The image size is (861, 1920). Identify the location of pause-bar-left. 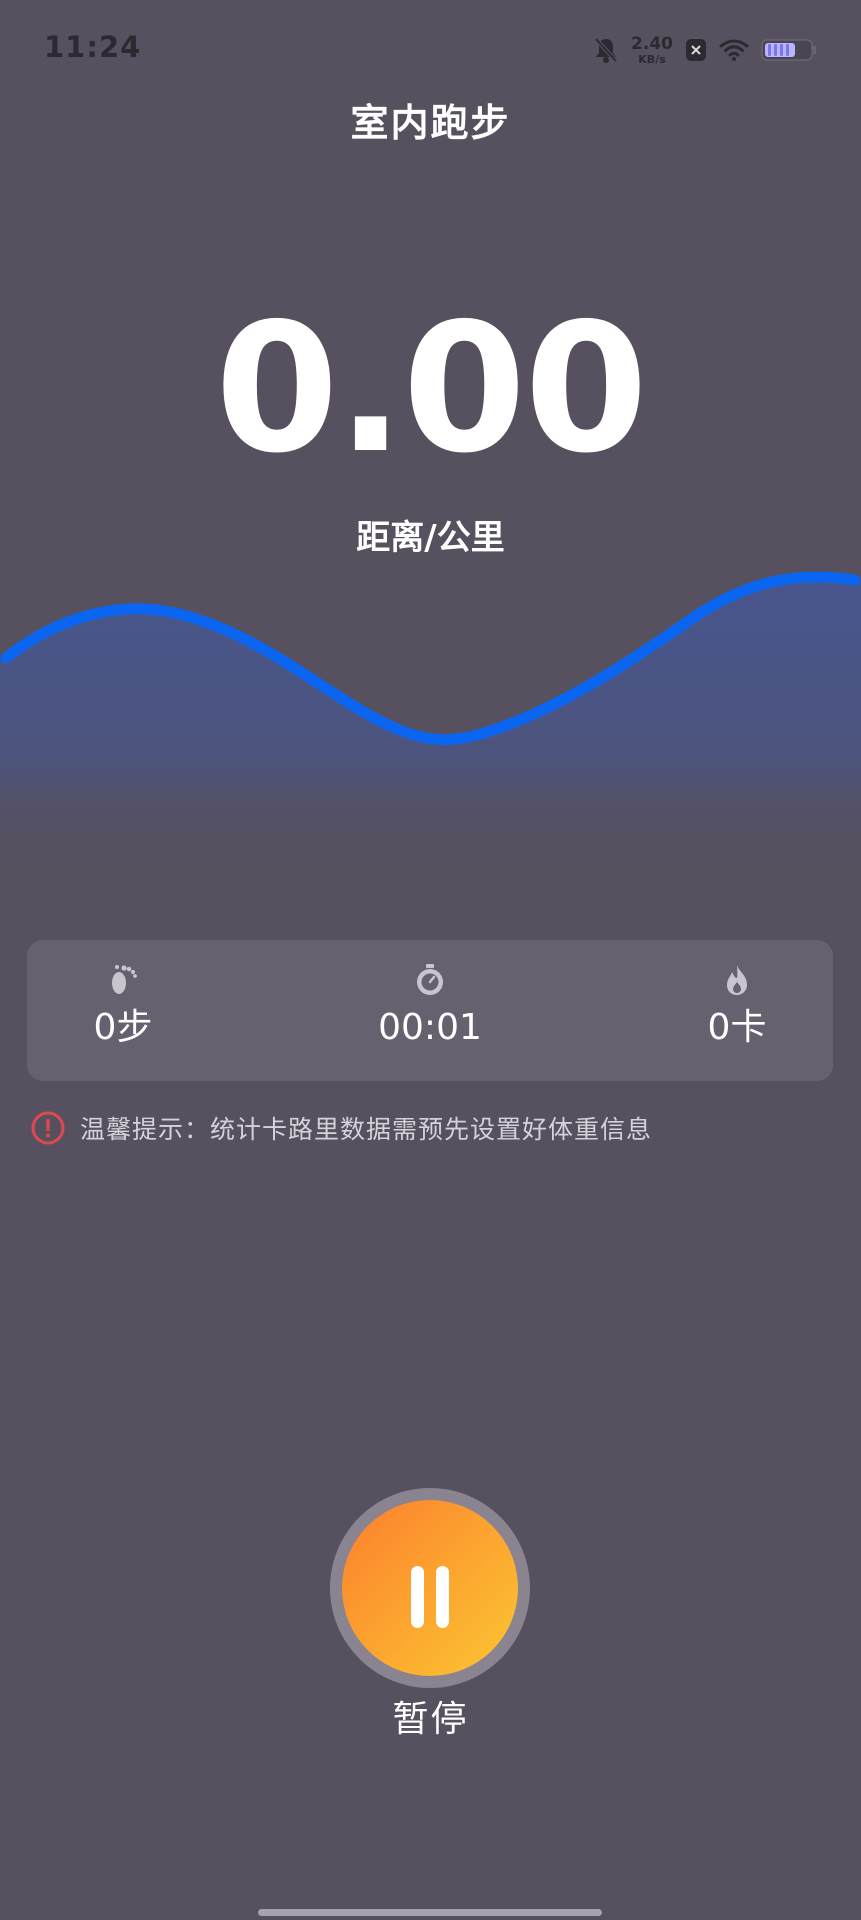
(417, 1597).